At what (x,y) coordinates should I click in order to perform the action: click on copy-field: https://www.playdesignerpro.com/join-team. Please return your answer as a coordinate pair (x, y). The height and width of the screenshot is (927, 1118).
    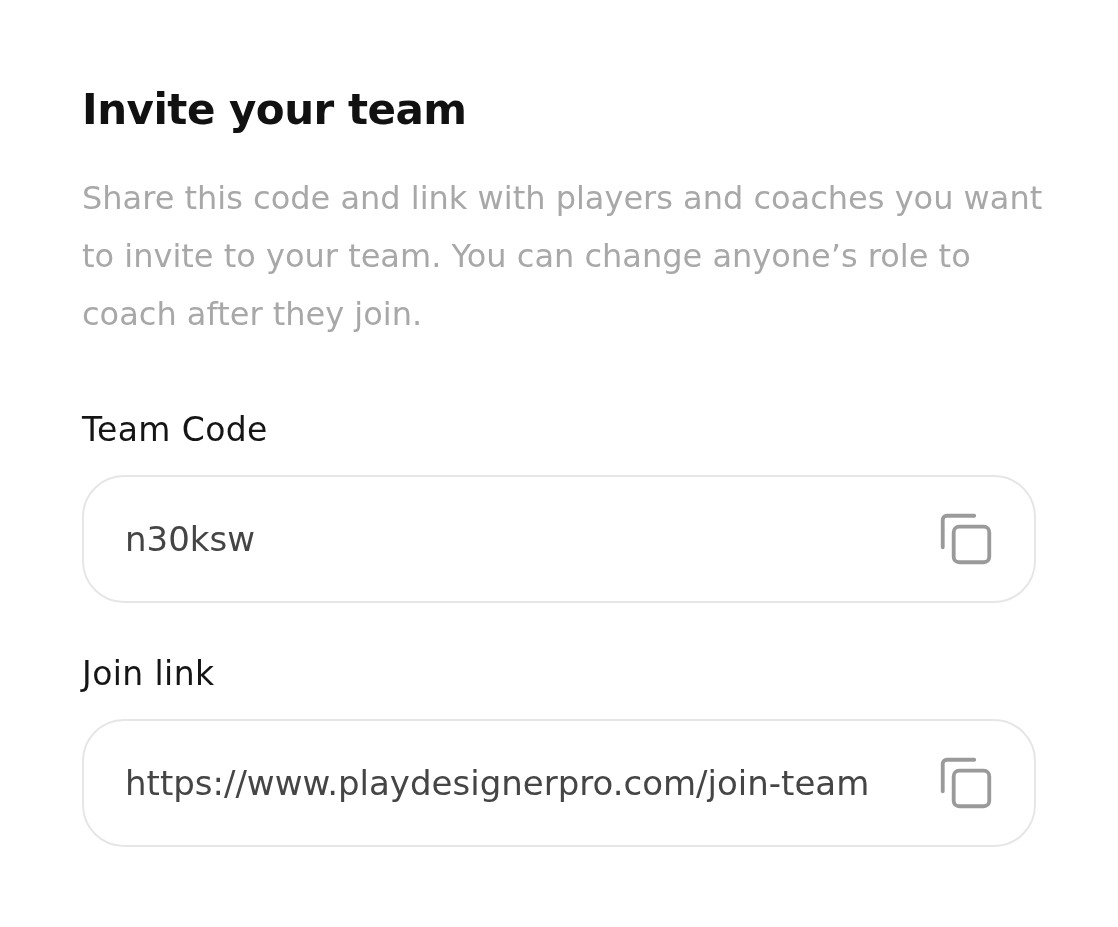
    Looking at the image, I should click on (559, 783).